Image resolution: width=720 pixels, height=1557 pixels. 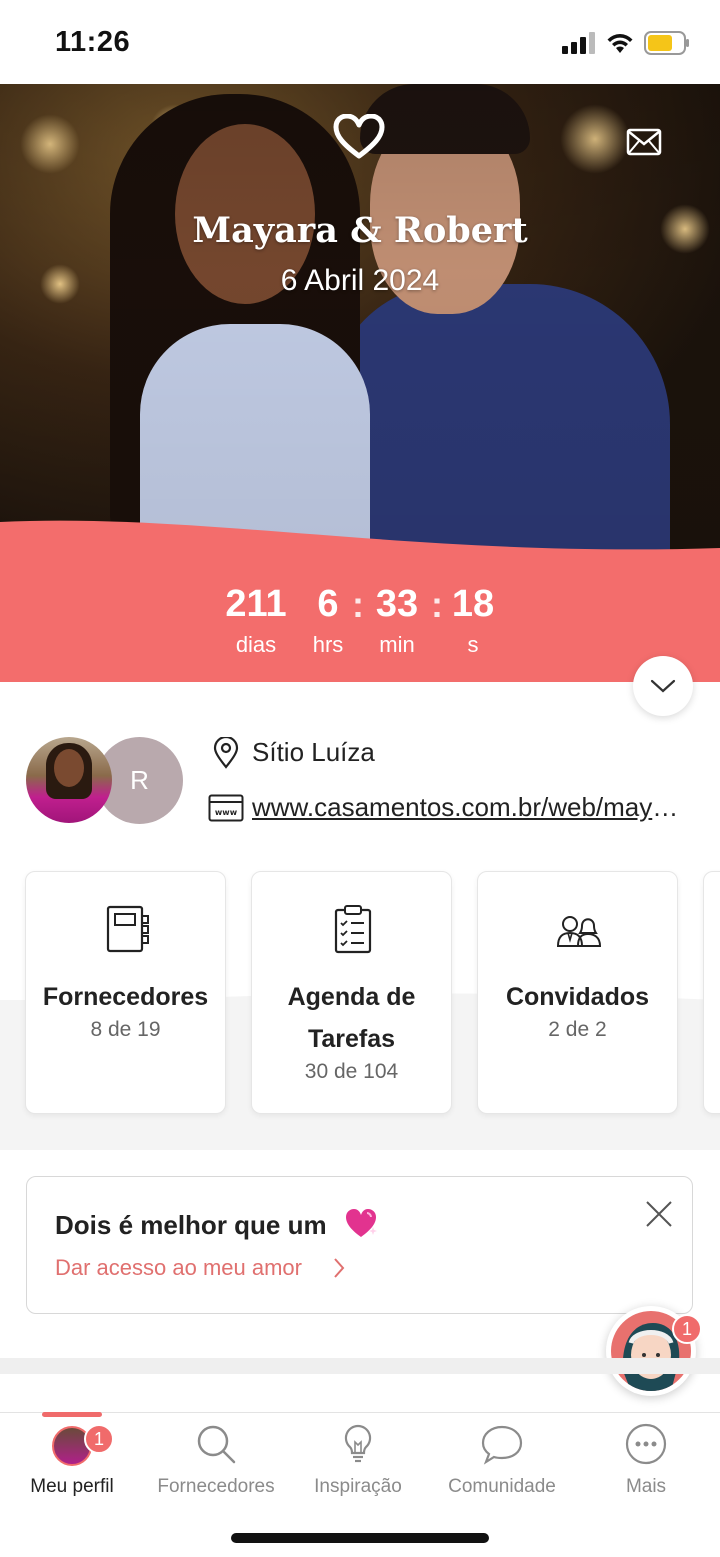 What do you see at coordinates (339, 1268) in the screenshot?
I see `chevron-right-icon` at bounding box center [339, 1268].